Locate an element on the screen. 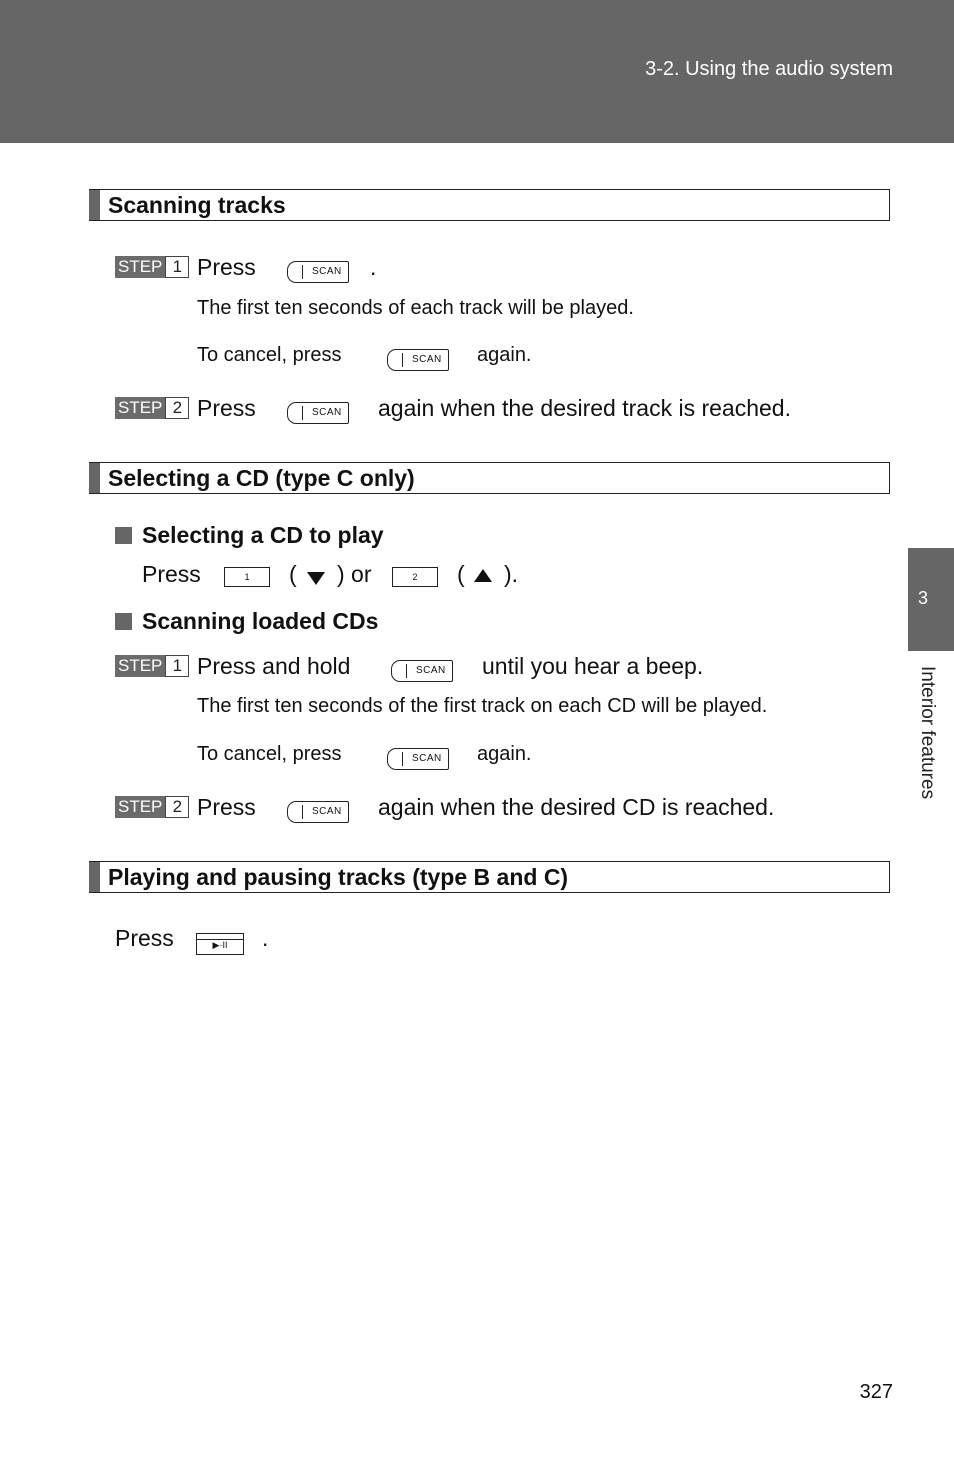 The image size is (954, 1475). play-pause-button-icon: ▶·II is located at coordinates (220, 944).